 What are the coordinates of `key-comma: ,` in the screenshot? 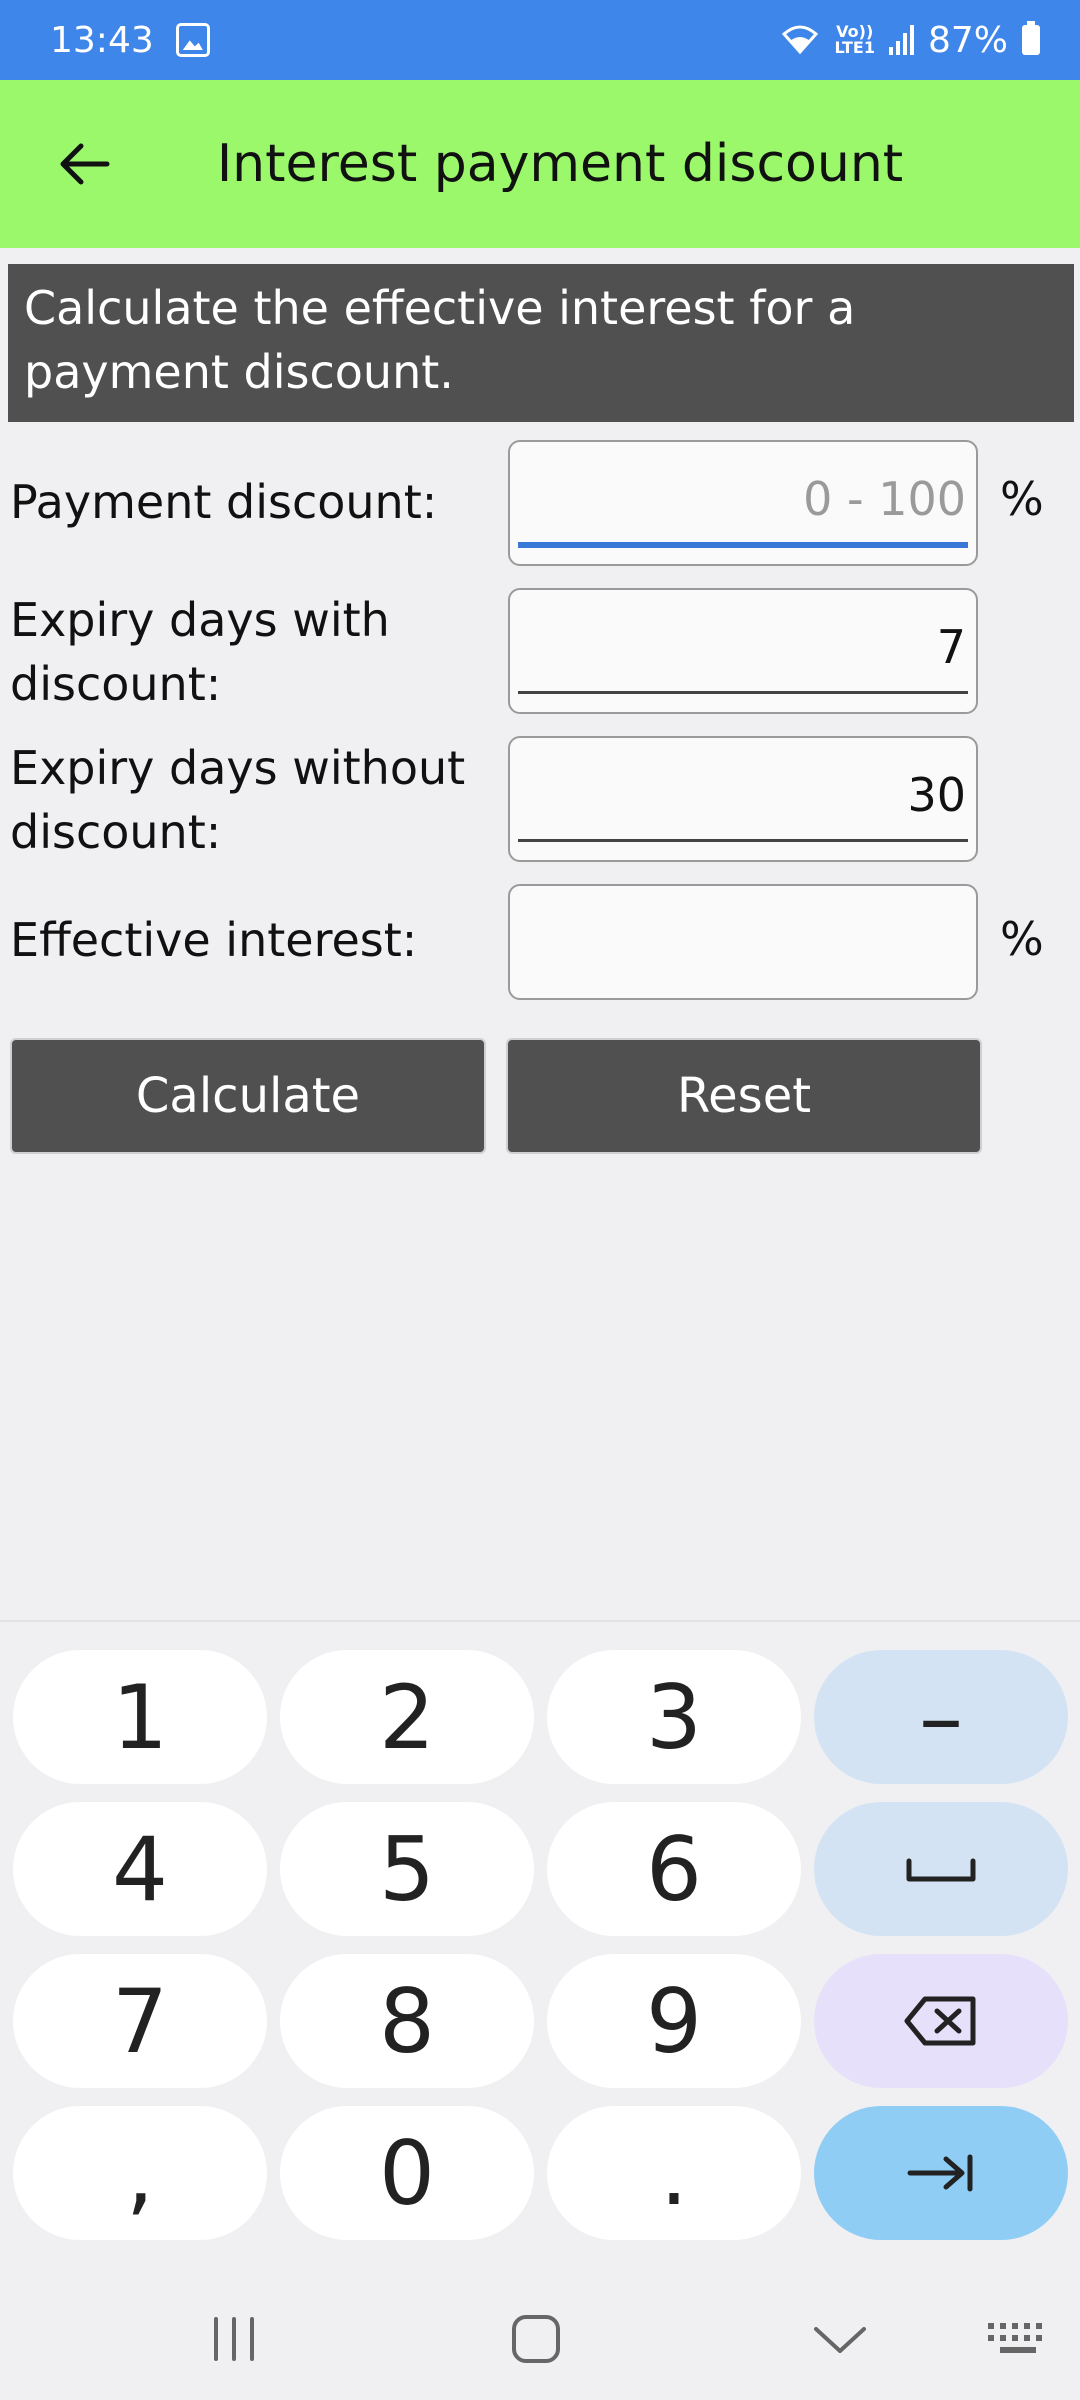 It's located at (140, 2173).